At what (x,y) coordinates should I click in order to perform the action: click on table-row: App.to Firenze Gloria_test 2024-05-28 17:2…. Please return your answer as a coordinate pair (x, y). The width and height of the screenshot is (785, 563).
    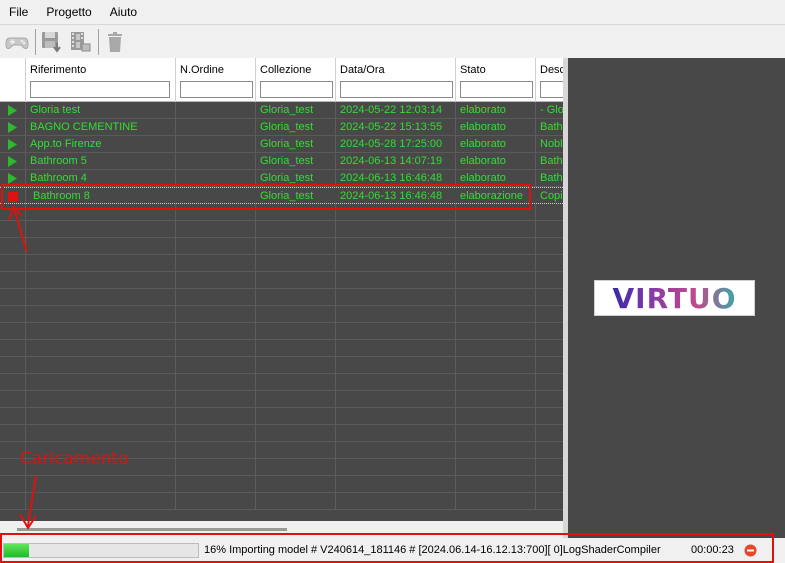
    Looking at the image, I should click on (281, 144).